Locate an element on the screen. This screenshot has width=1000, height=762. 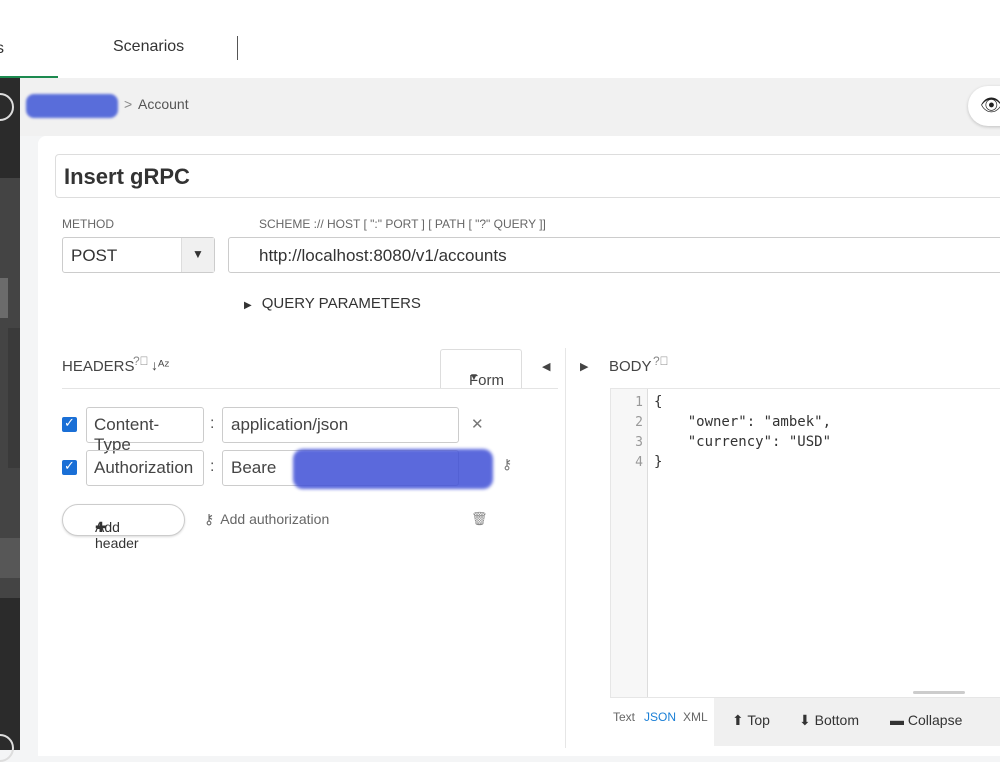
code-line: } is located at coordinates (658, 462).